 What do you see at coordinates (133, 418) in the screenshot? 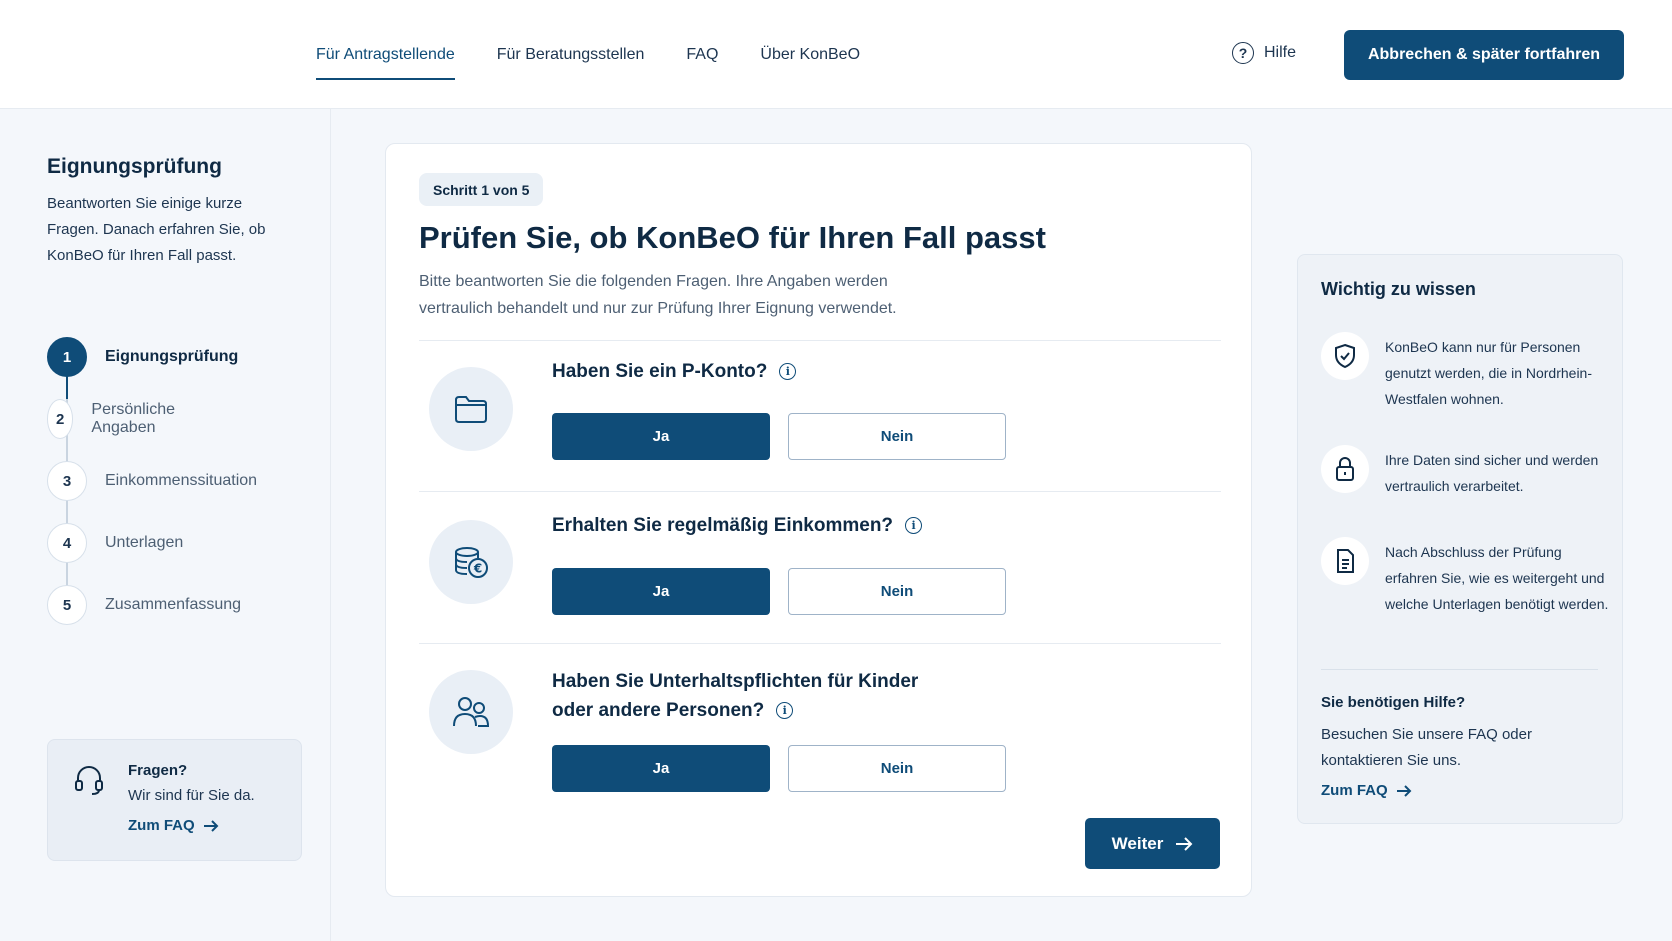
I see `step-label: Persönliche Angaben` at bounding box center [133, 418].